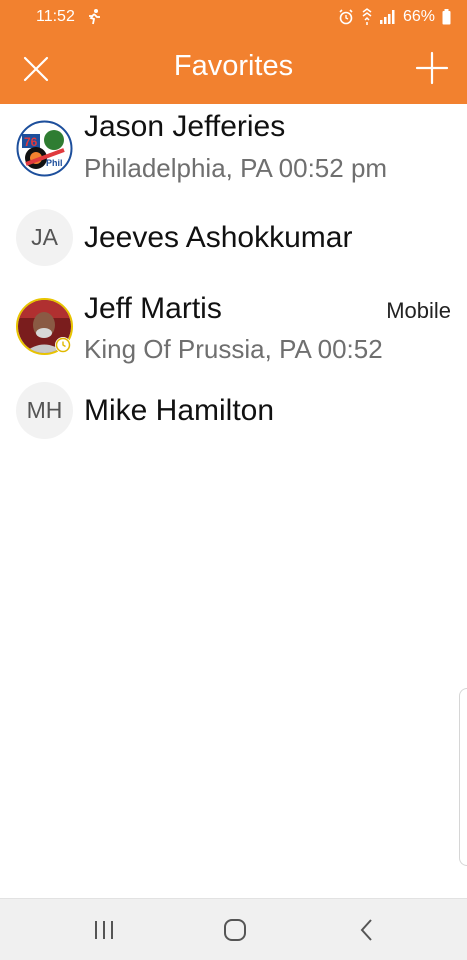  I want to click on svg-text: 76, so click(31, 142).